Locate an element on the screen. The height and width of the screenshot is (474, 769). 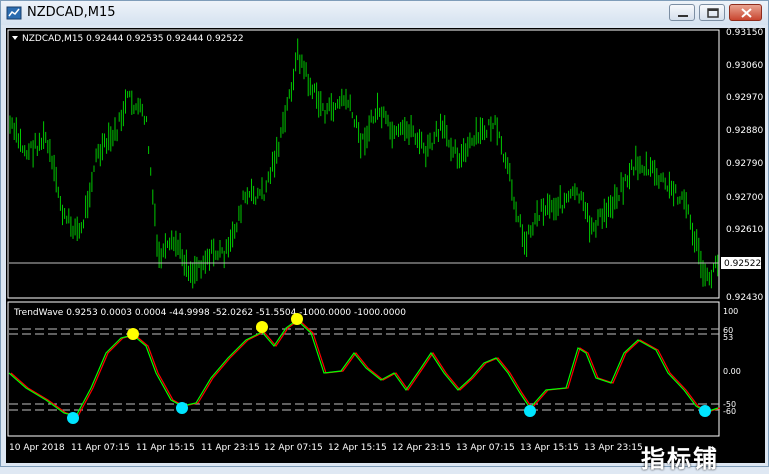
price-tick: 0.92610 is located at coordinates (744, 230).